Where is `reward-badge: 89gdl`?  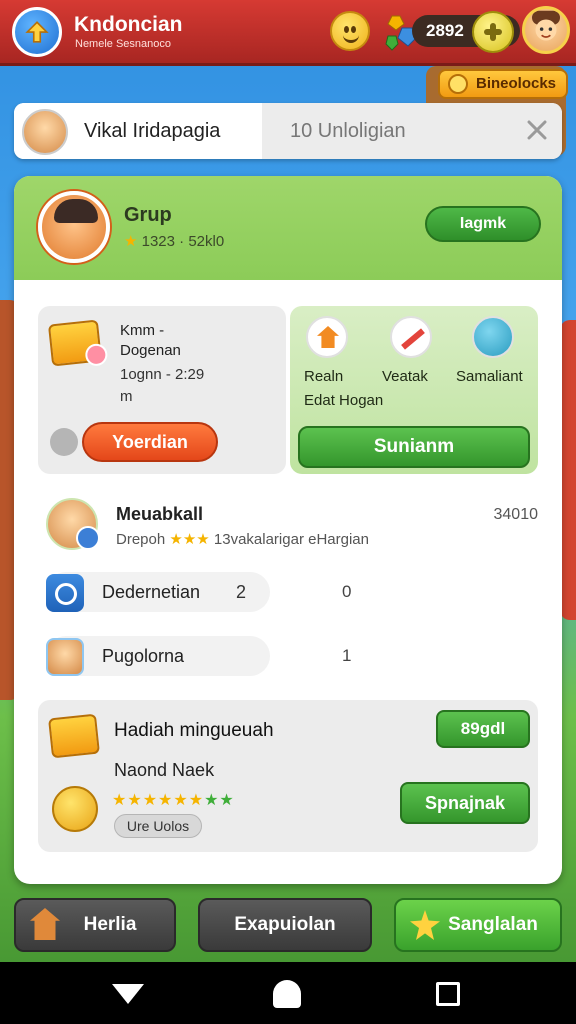 reward-badge: 89gdl is located at coordinates (483, 729).